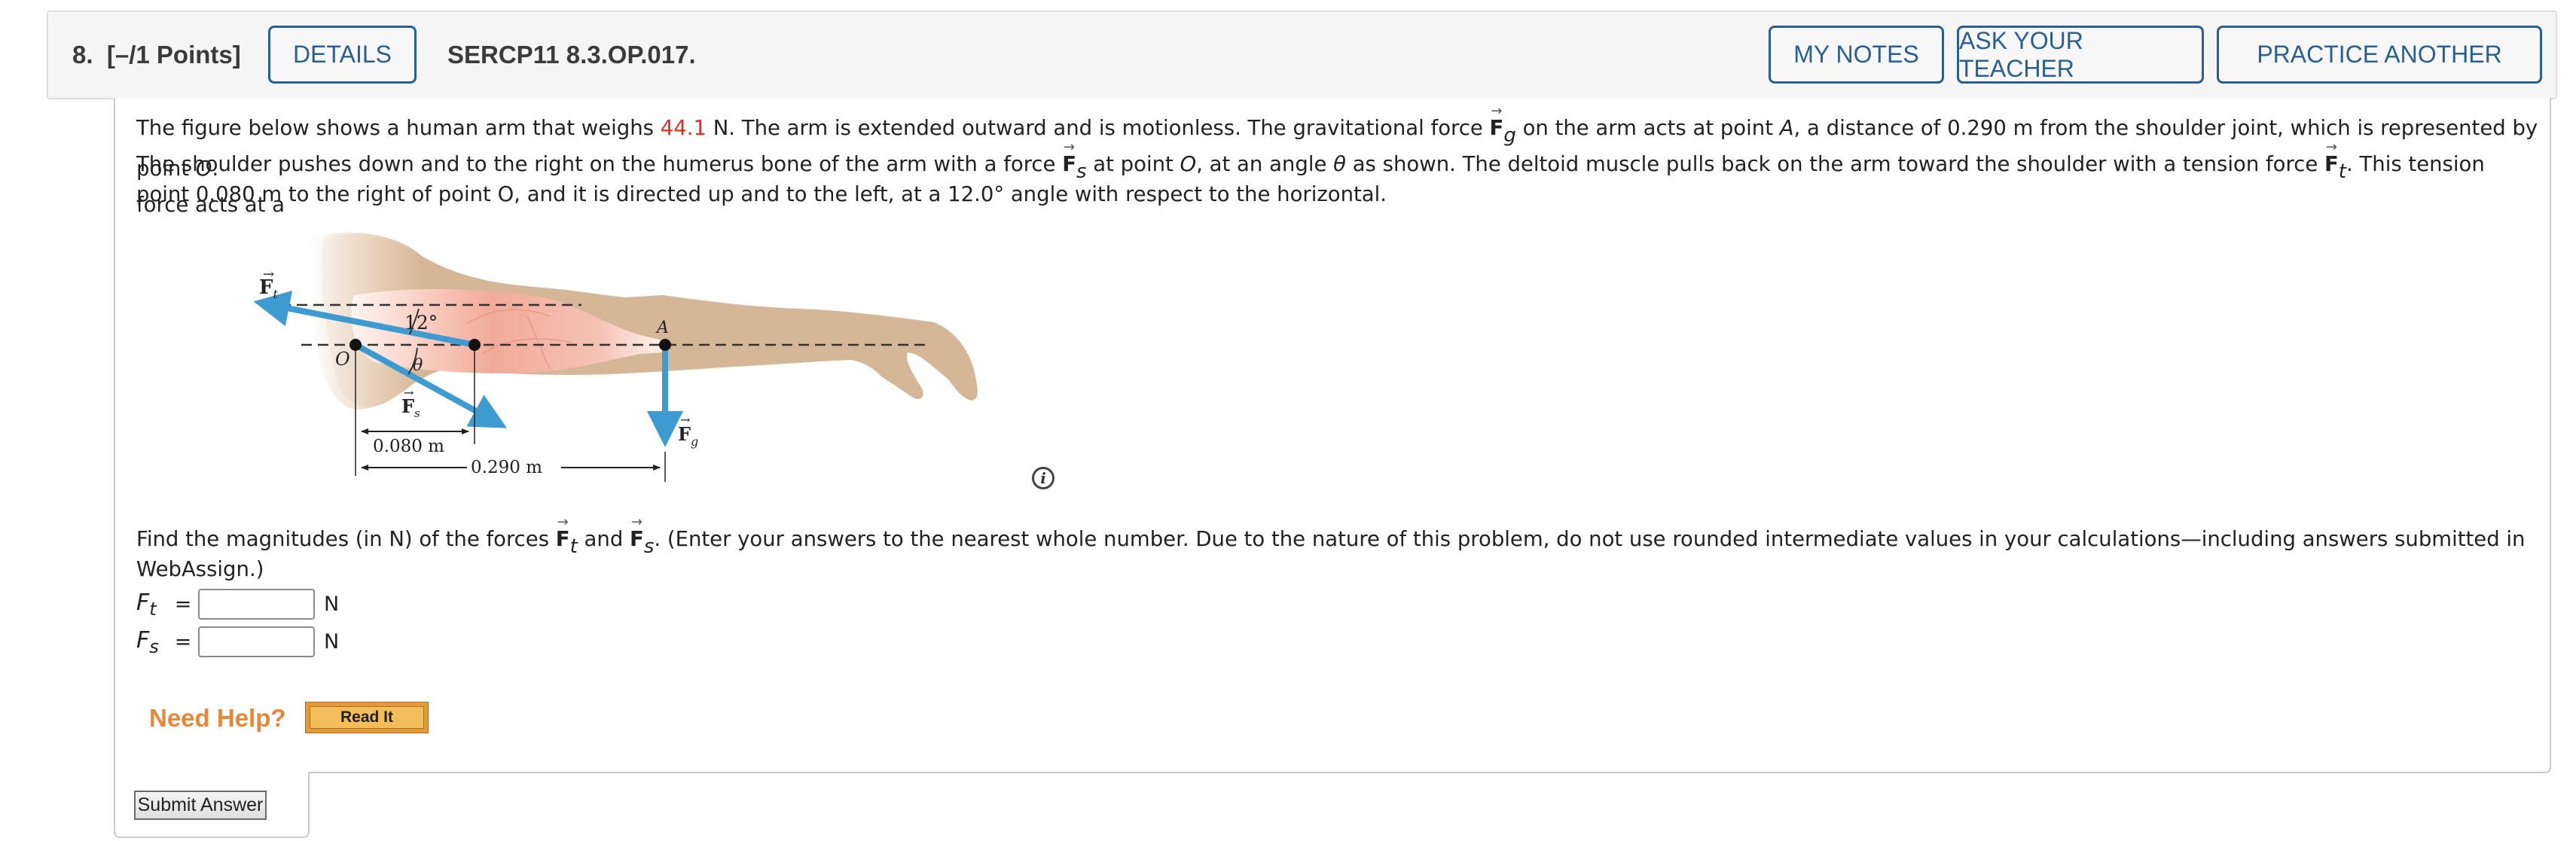 The height and width of the screenshot is (841, 2576). What do you see at coordinates (367, 717) in the screenshot?
I see `read-it-button: Read It` at bounding box center [367, 717].